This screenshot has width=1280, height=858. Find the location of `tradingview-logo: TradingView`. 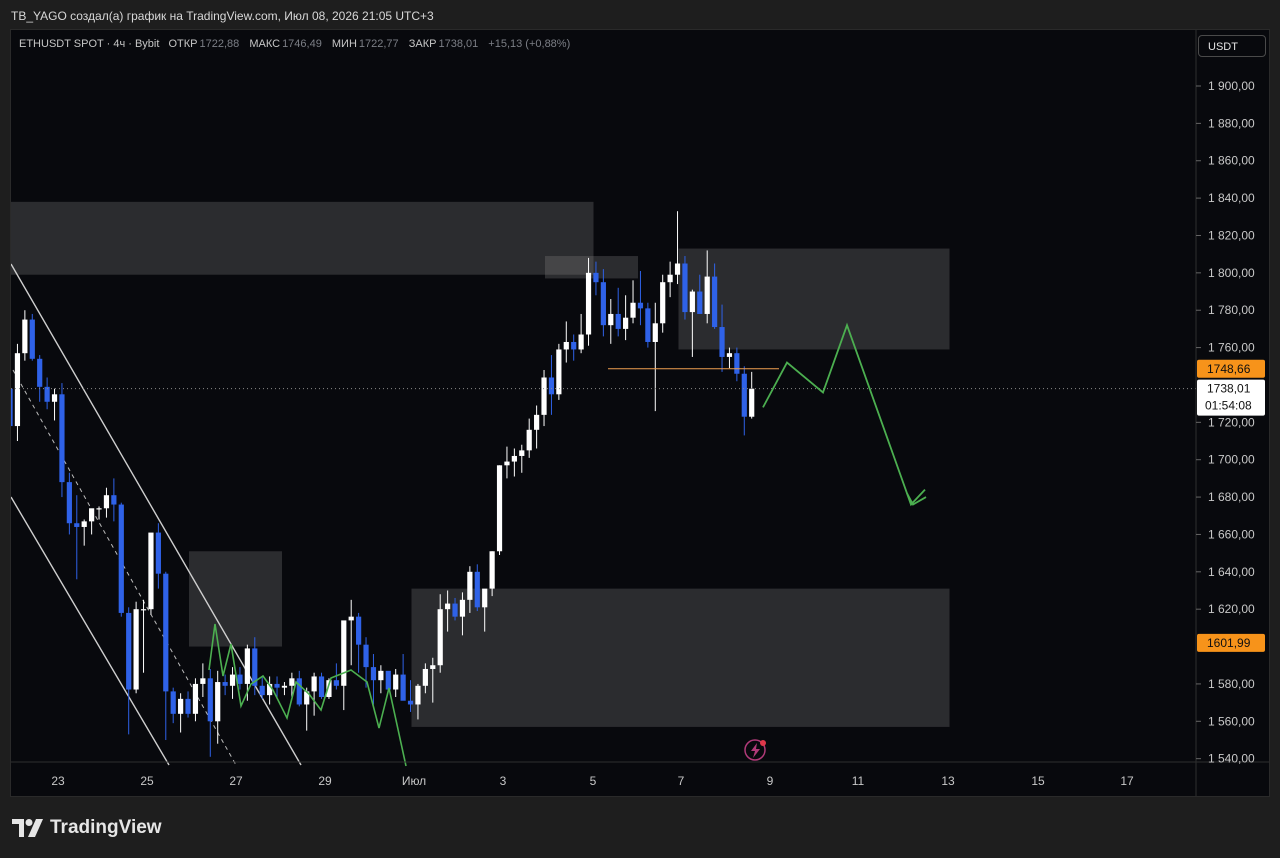

tradingview-logo: TradingView is located at coordinates (87, 828).